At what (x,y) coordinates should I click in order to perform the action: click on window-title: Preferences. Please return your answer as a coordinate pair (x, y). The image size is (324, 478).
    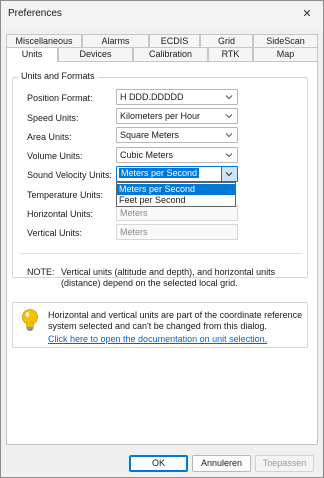
    Looking at the image, I should click on (35, 13).